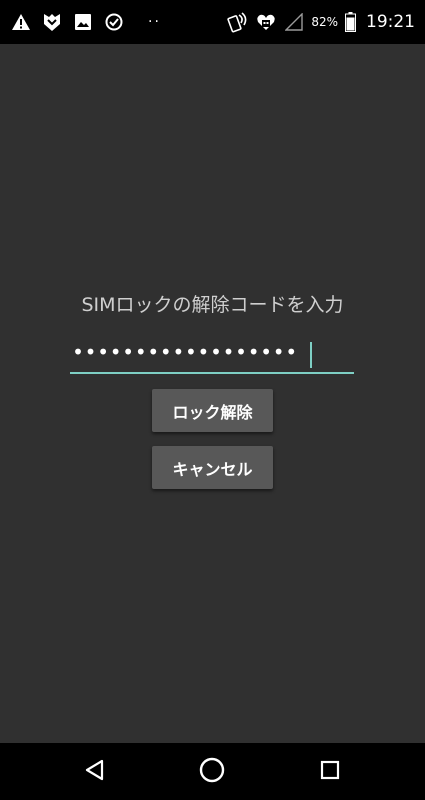 This screenshot has height=800, width=425. Describe the element at coordinates (350, 22) in the screenshot. I see `battery-icon` at that location.